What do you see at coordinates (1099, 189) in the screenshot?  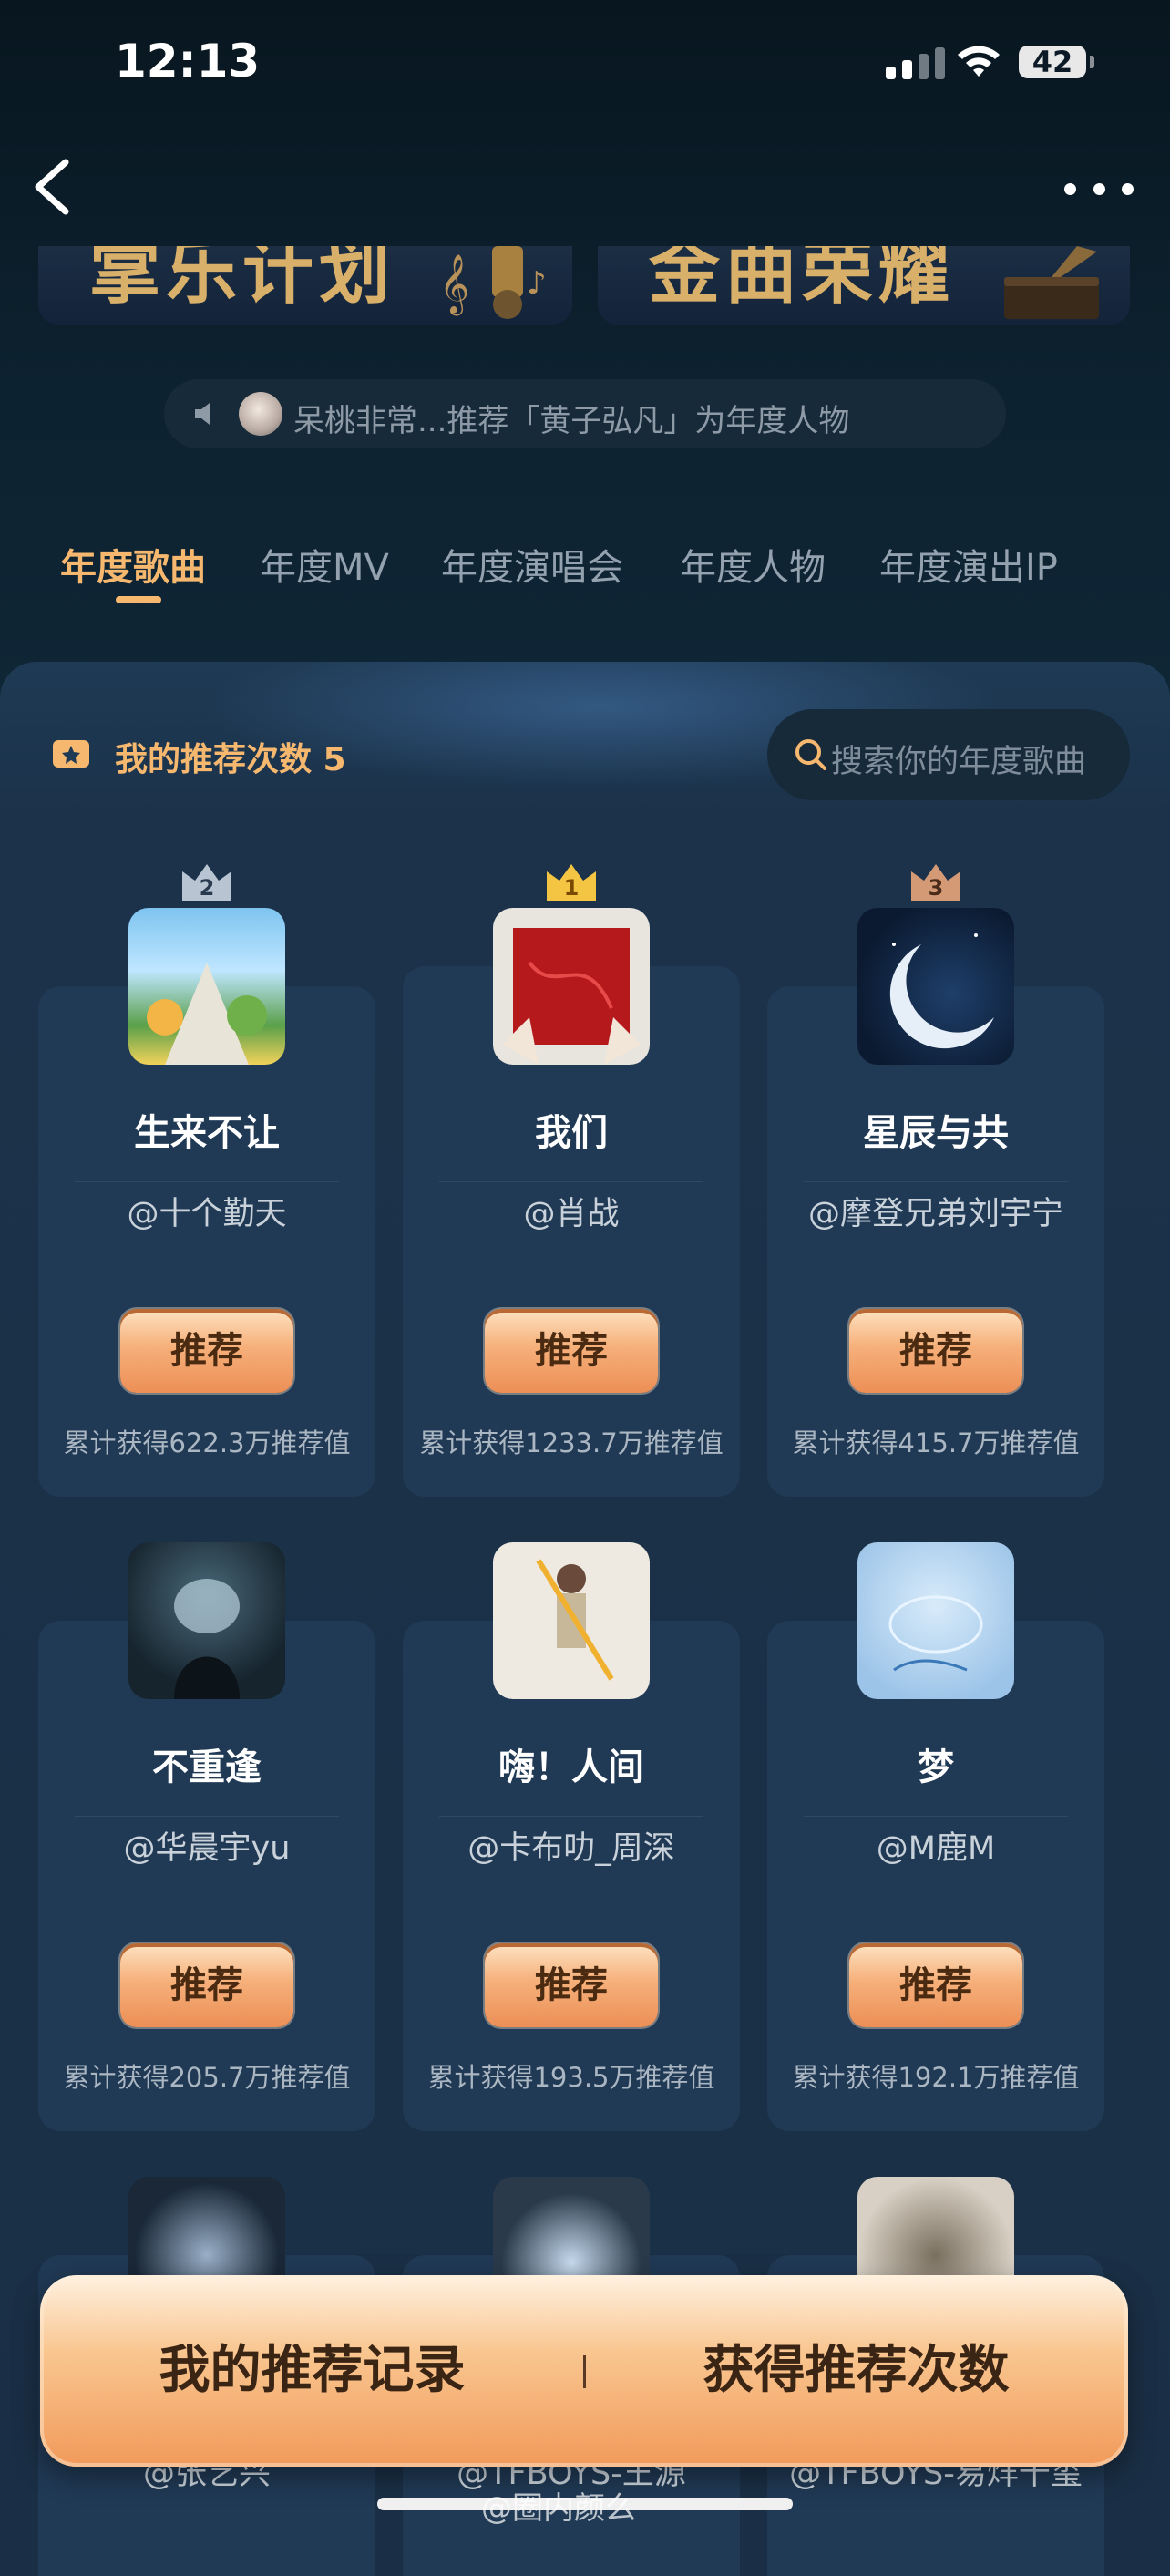 I see `more-options-icon` at bounding box center [1099, 189].